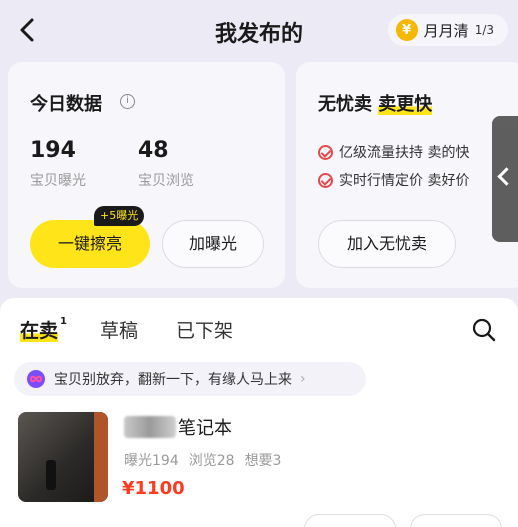 The height and width of the screenshot is (527, 518). I want to click on worry-free-bullet: 亿级流量扶持 卖的快, so click(393, 152).